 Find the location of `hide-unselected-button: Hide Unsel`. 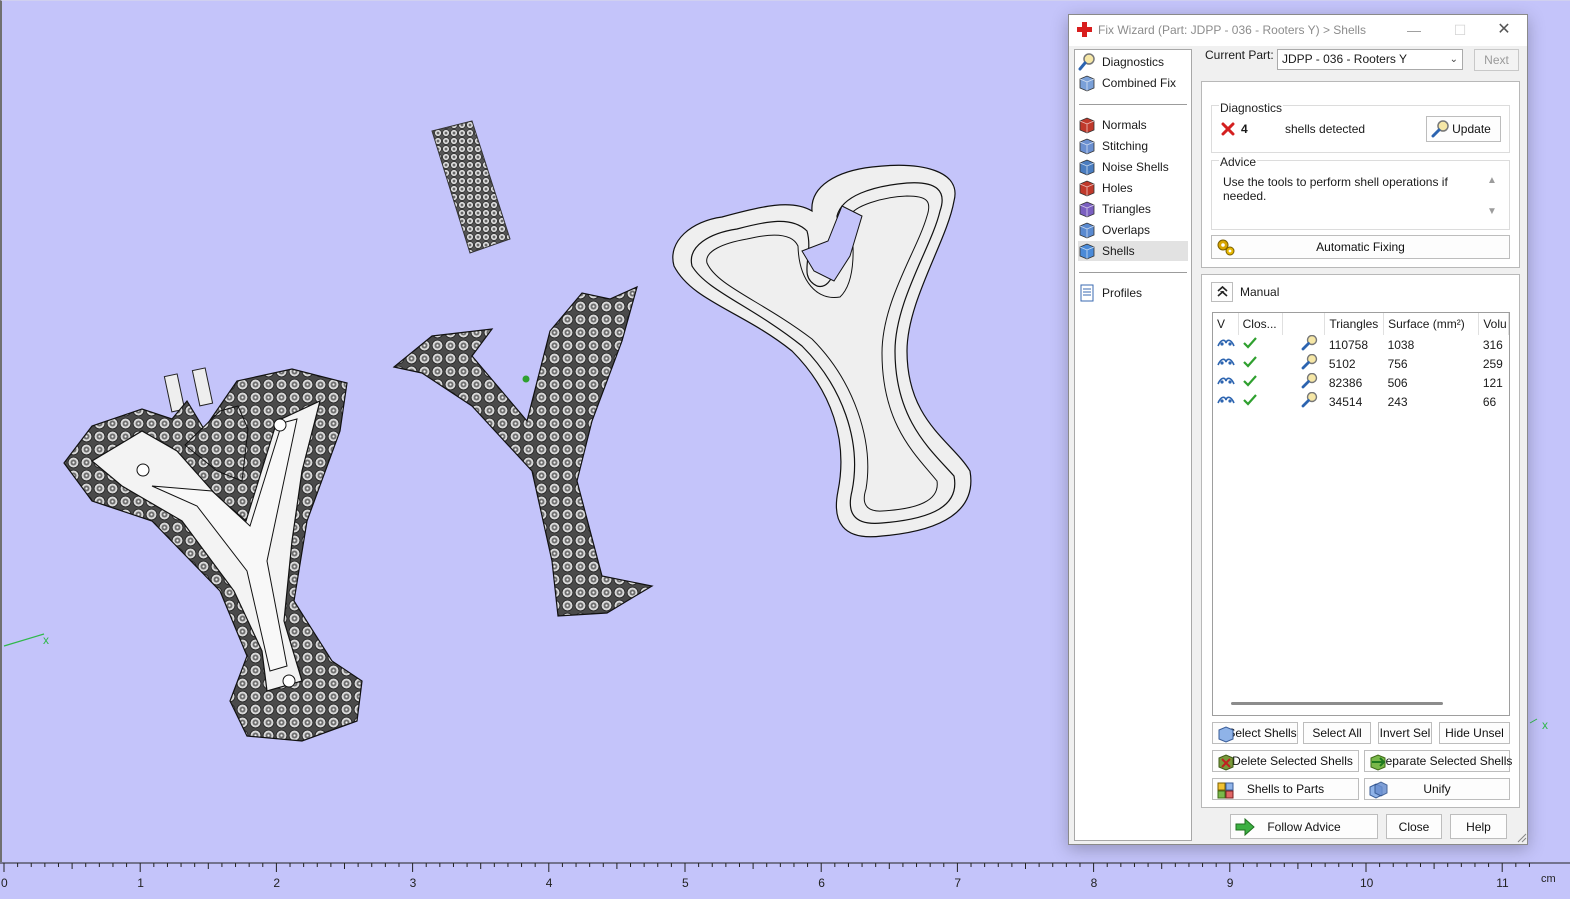

hide-unselected-button: Hide Unsel is located at coordinates (1474, 733).